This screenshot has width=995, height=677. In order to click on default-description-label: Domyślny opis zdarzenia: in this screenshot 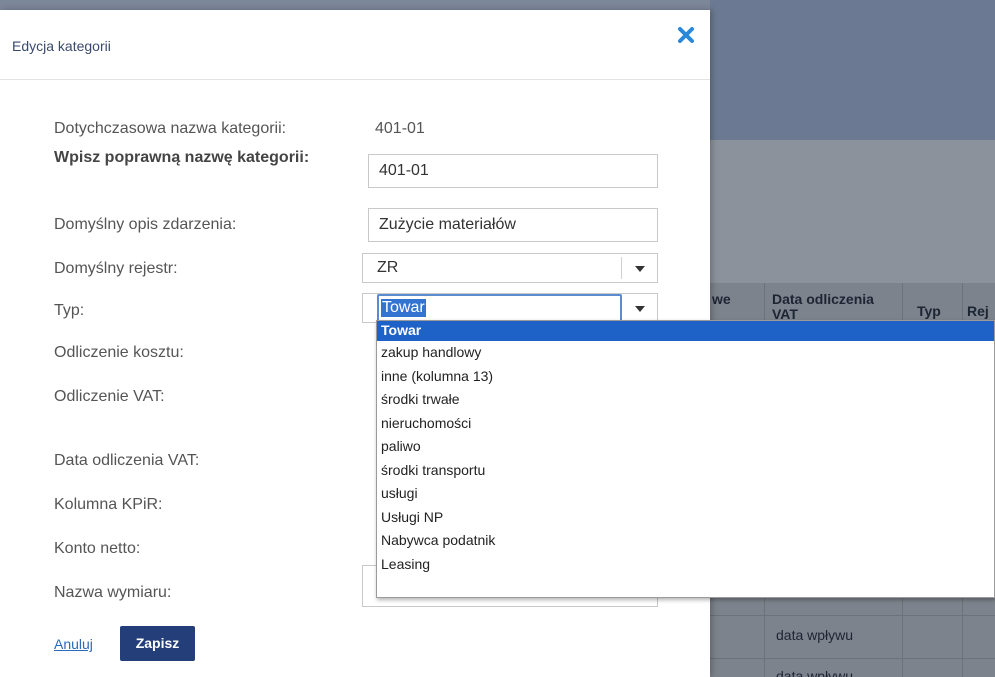, I will do `click(145, 224)`.